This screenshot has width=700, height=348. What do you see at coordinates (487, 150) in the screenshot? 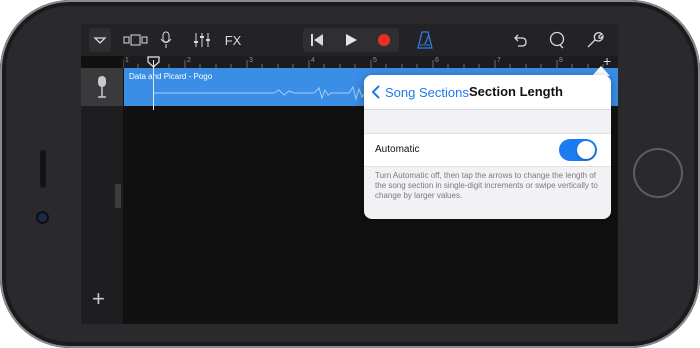
I see `automatic-row: Automatic` at bounding box center [487, 150].